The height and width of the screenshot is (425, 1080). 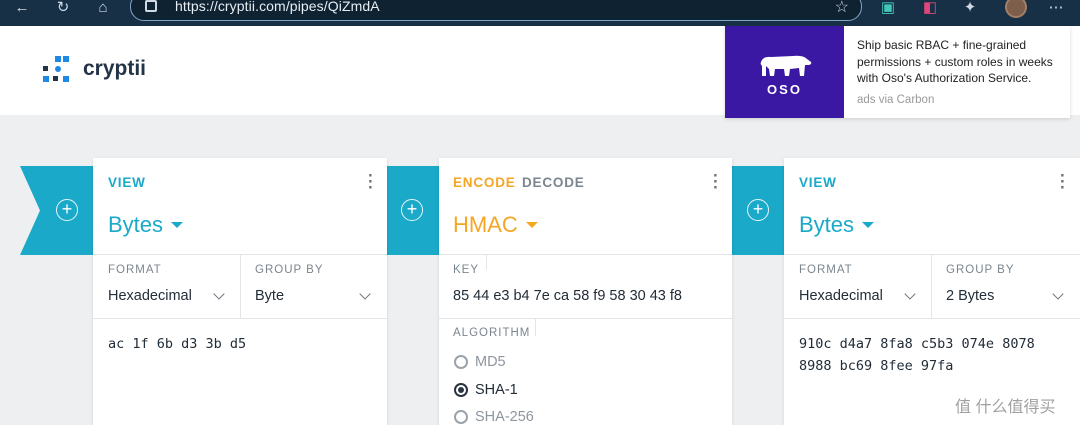 What do you see at coordinates (461, 417) in the screenshot?
I see `radio-sha256` at bounding box center [461, 417].